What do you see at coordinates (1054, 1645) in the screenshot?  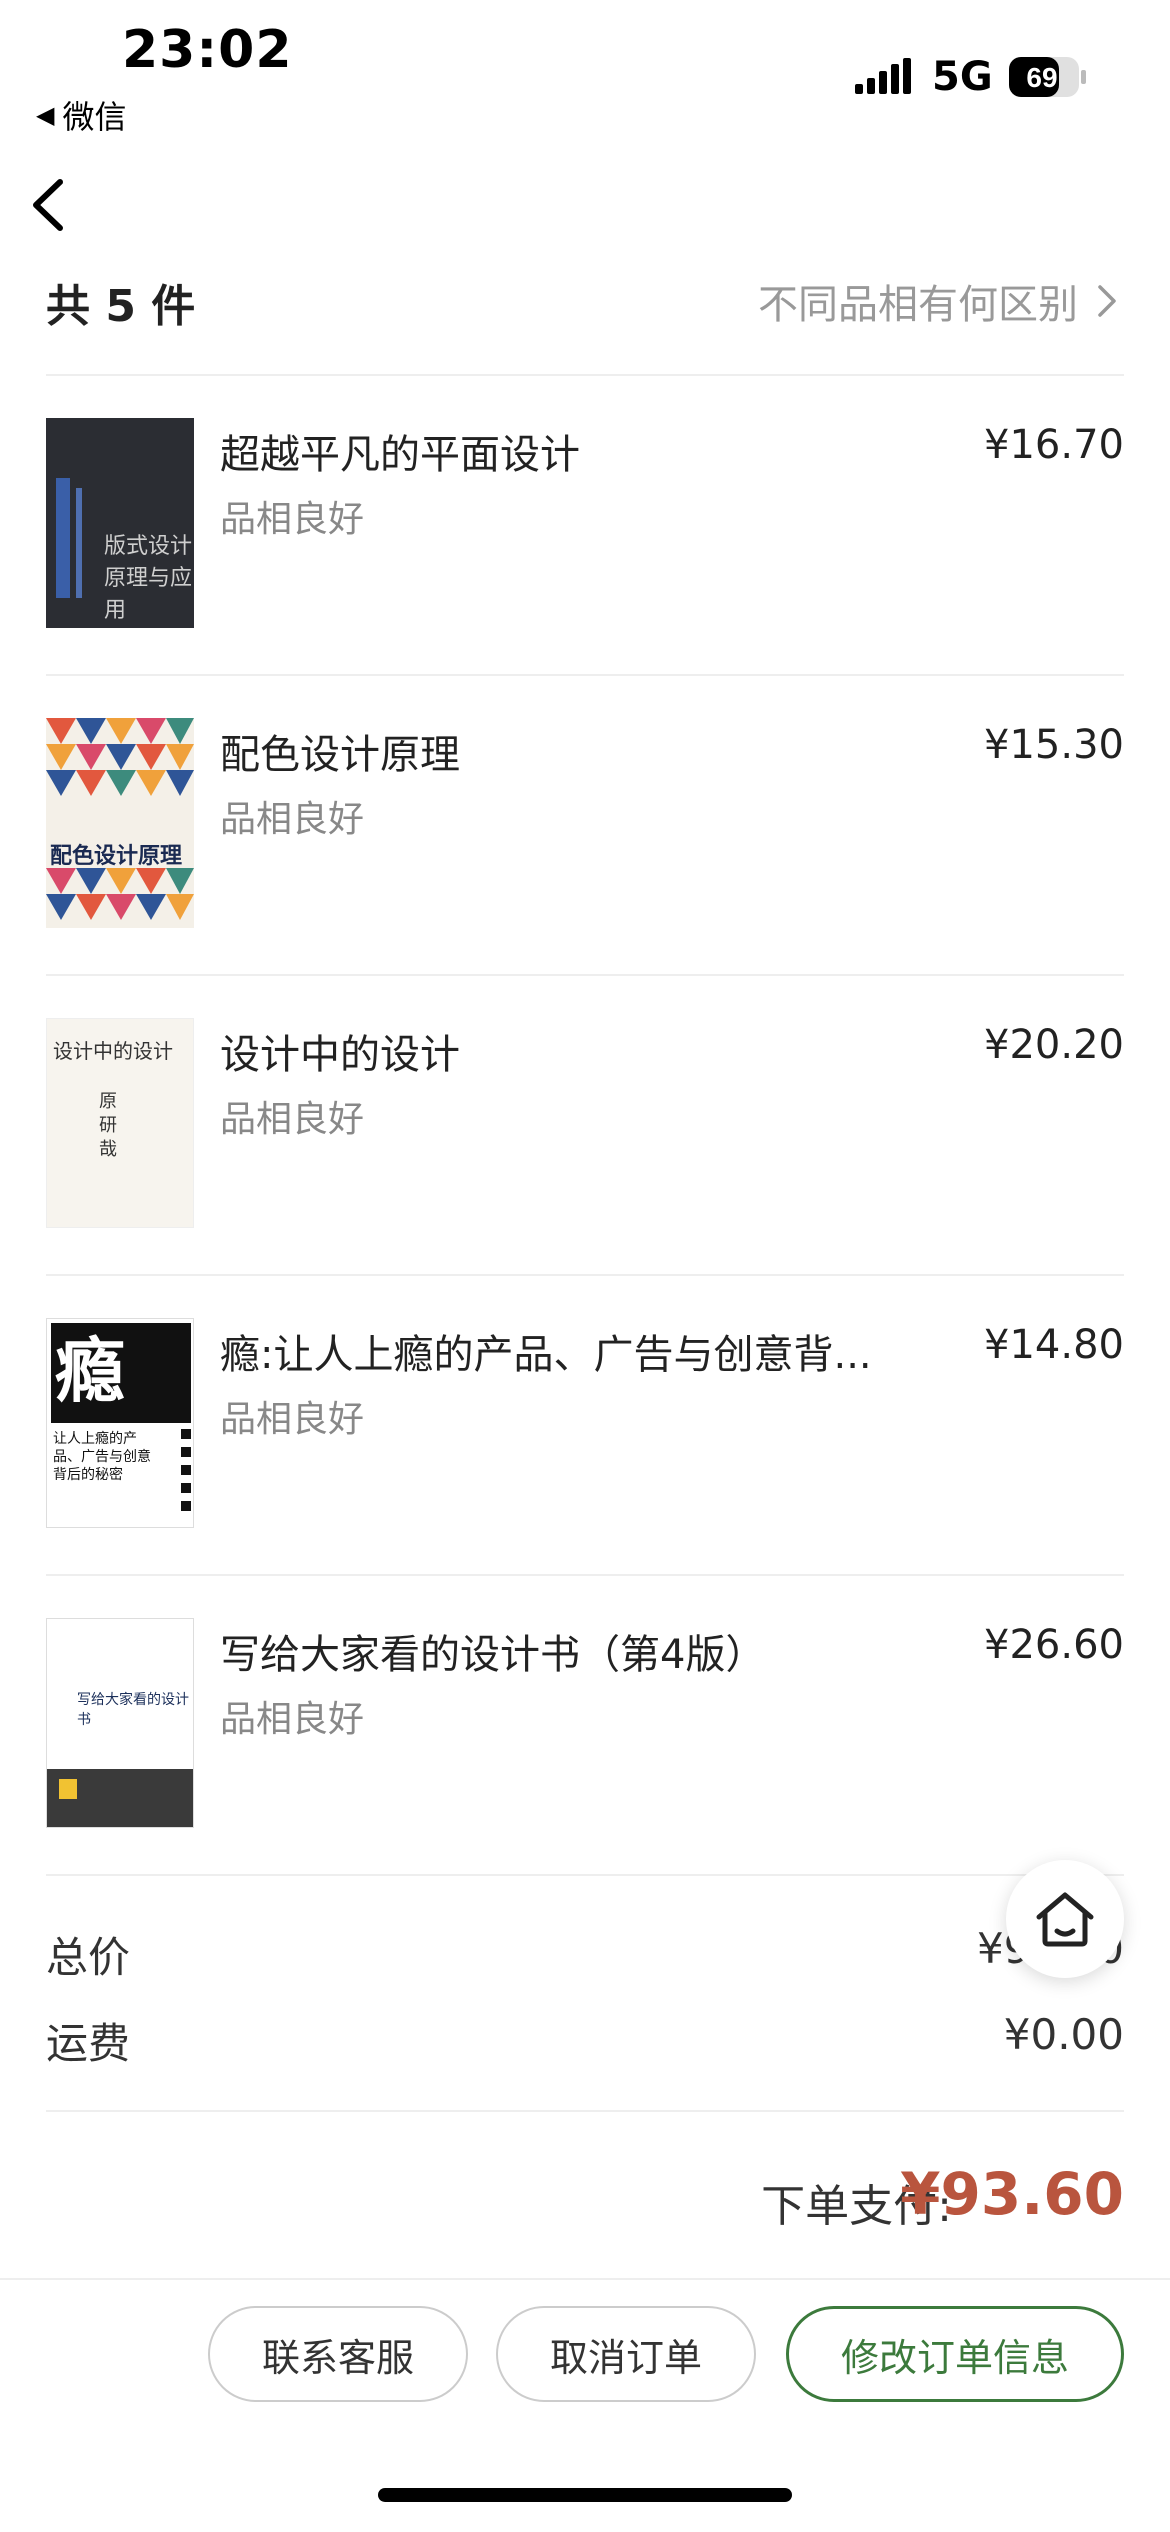 I see `item-price: ¥26.60` at bounding box center [1054, 1645].